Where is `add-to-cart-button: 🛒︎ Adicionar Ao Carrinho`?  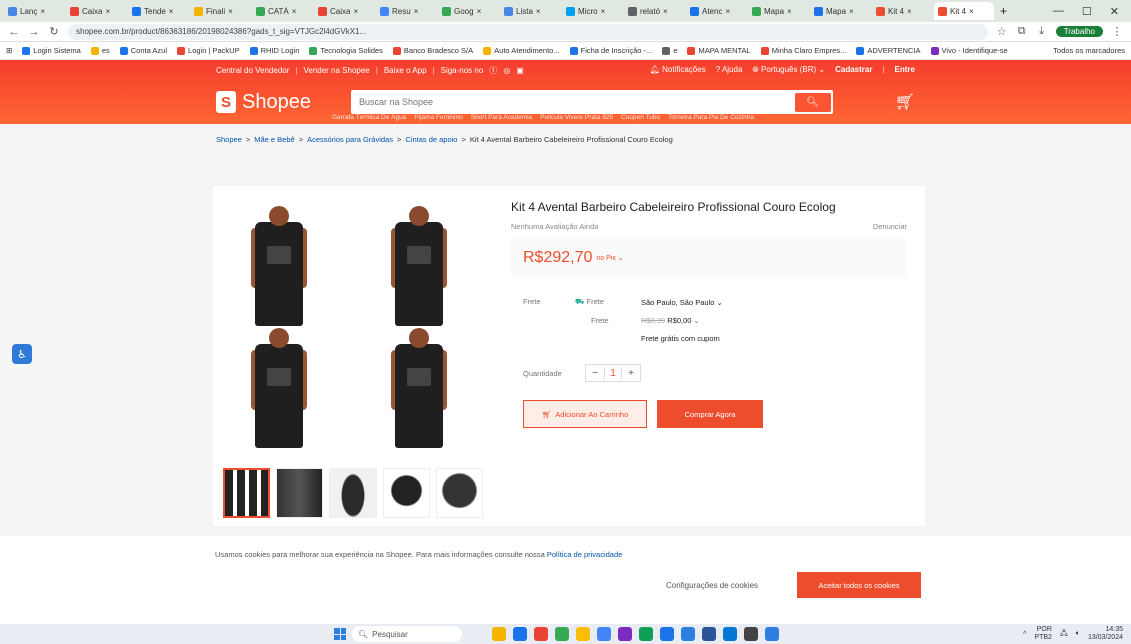 add-to-cart-button: 🛒︎ Adicionar Ao Carrinho is located at coordinates (585, 414).